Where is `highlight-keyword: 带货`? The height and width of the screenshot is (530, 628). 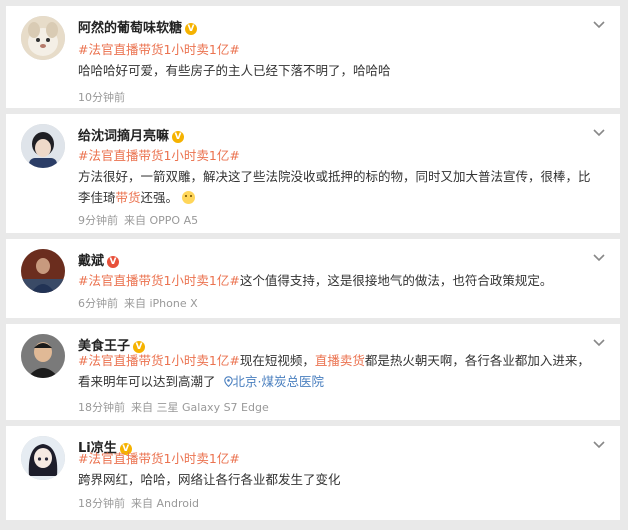 highlight-keyword: 带货 is located at coordinates (128, 197).